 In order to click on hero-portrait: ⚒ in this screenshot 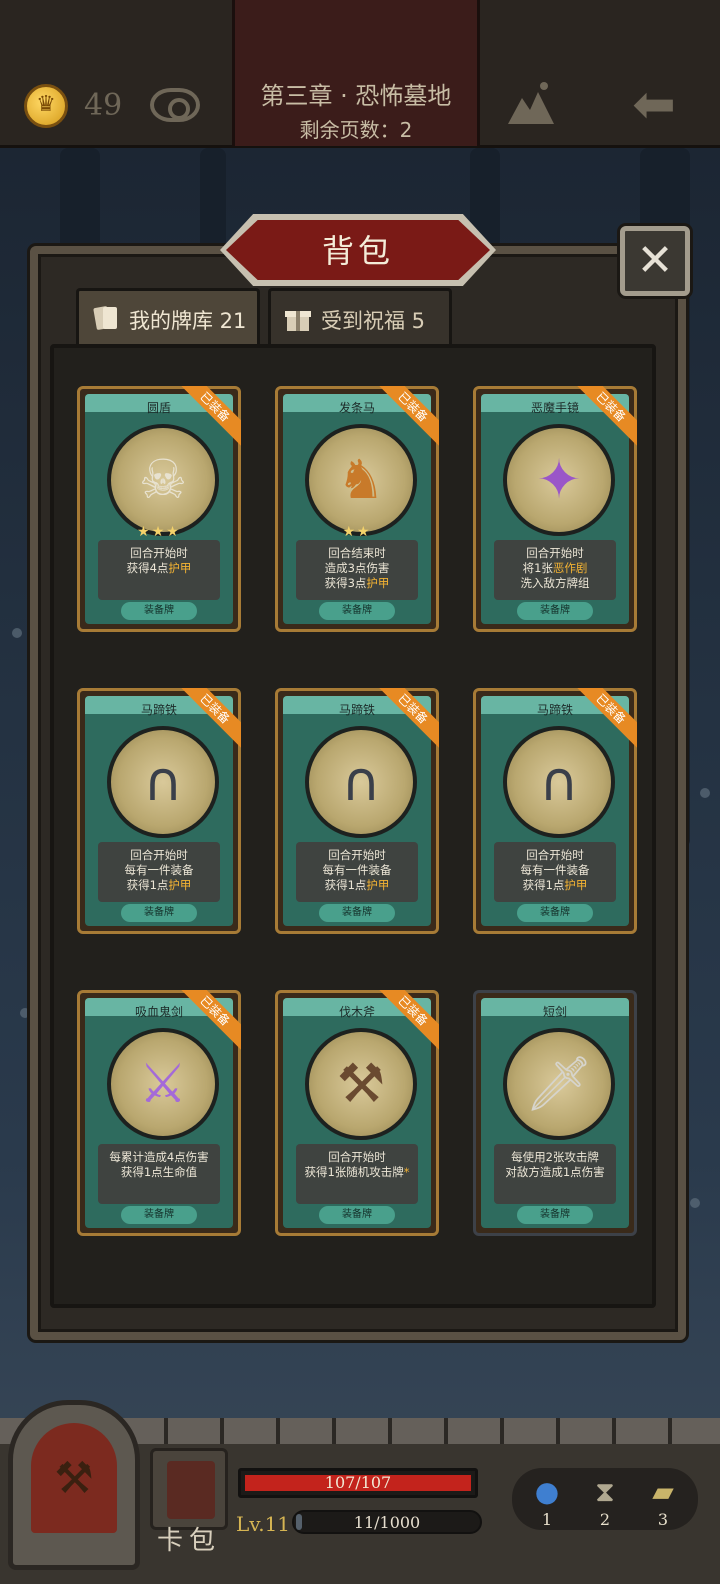, I will do `click(74, 1485)`.